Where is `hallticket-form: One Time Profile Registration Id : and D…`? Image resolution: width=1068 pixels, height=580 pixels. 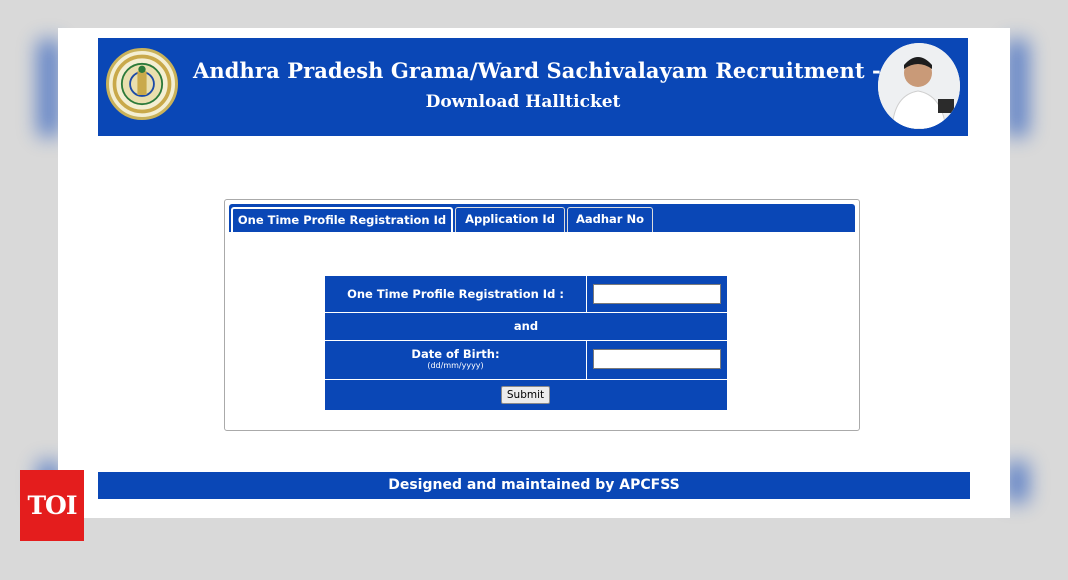 hallticket-form: One Time Profile Registration Id : and D… is located at coordinates (526, 343).